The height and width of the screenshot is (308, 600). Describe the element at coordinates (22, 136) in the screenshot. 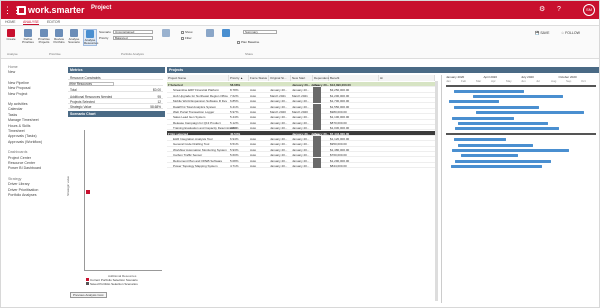

I see `sidebar-item-approvals-tasks: Approvals (Tasks)` at that location.